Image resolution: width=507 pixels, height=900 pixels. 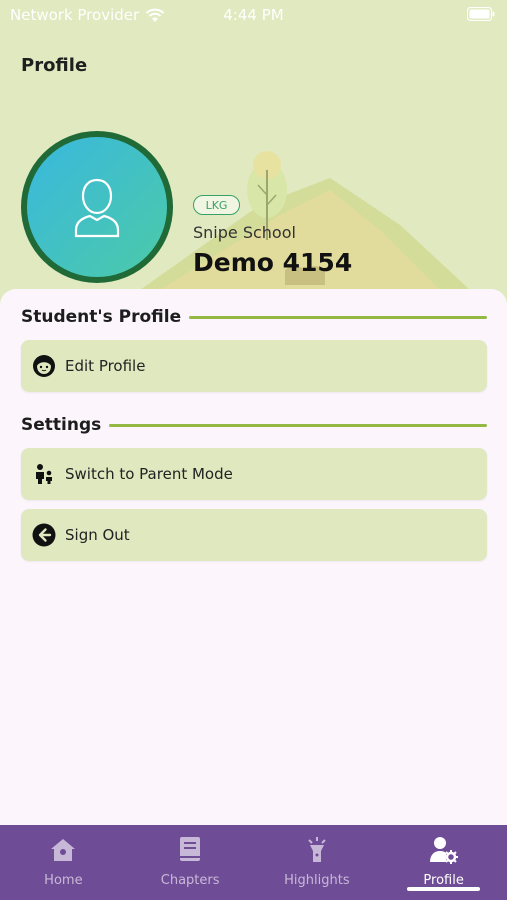 What do you see at coordinates (105, 366) in the screenshot?
I see `edit-profile-label: Edit Profile` at bounding box center [105, 366].